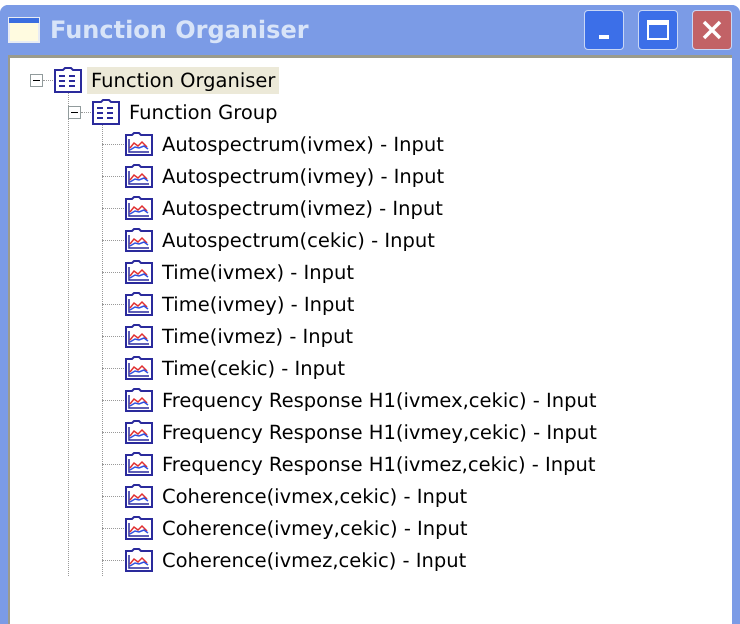 This screenshot has height=624, width=740. What do you see at coordinates (254, 368) in the screenshot?
I see `tree-item: Time(cekic) - Input` at bounding box center [254, 368].